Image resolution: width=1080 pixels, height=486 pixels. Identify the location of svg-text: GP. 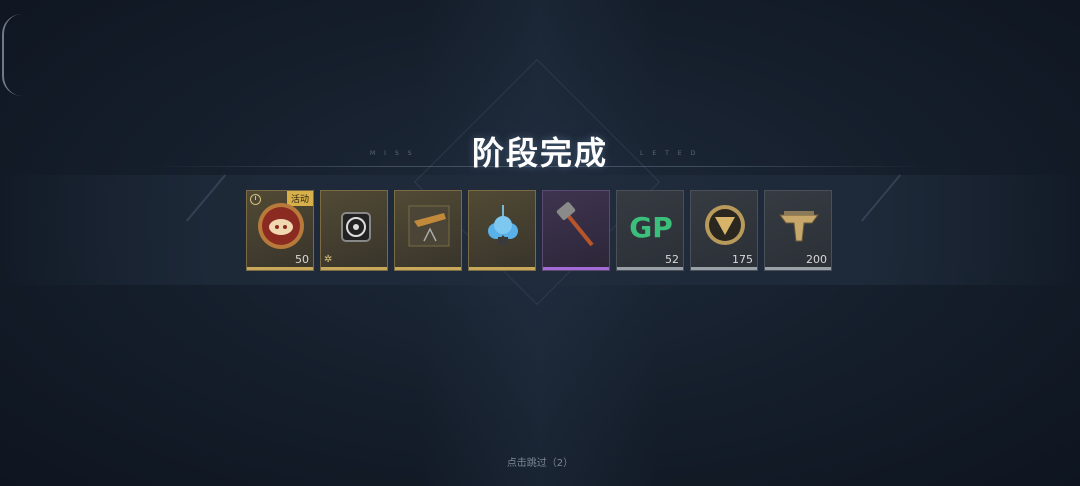
(651, 227).